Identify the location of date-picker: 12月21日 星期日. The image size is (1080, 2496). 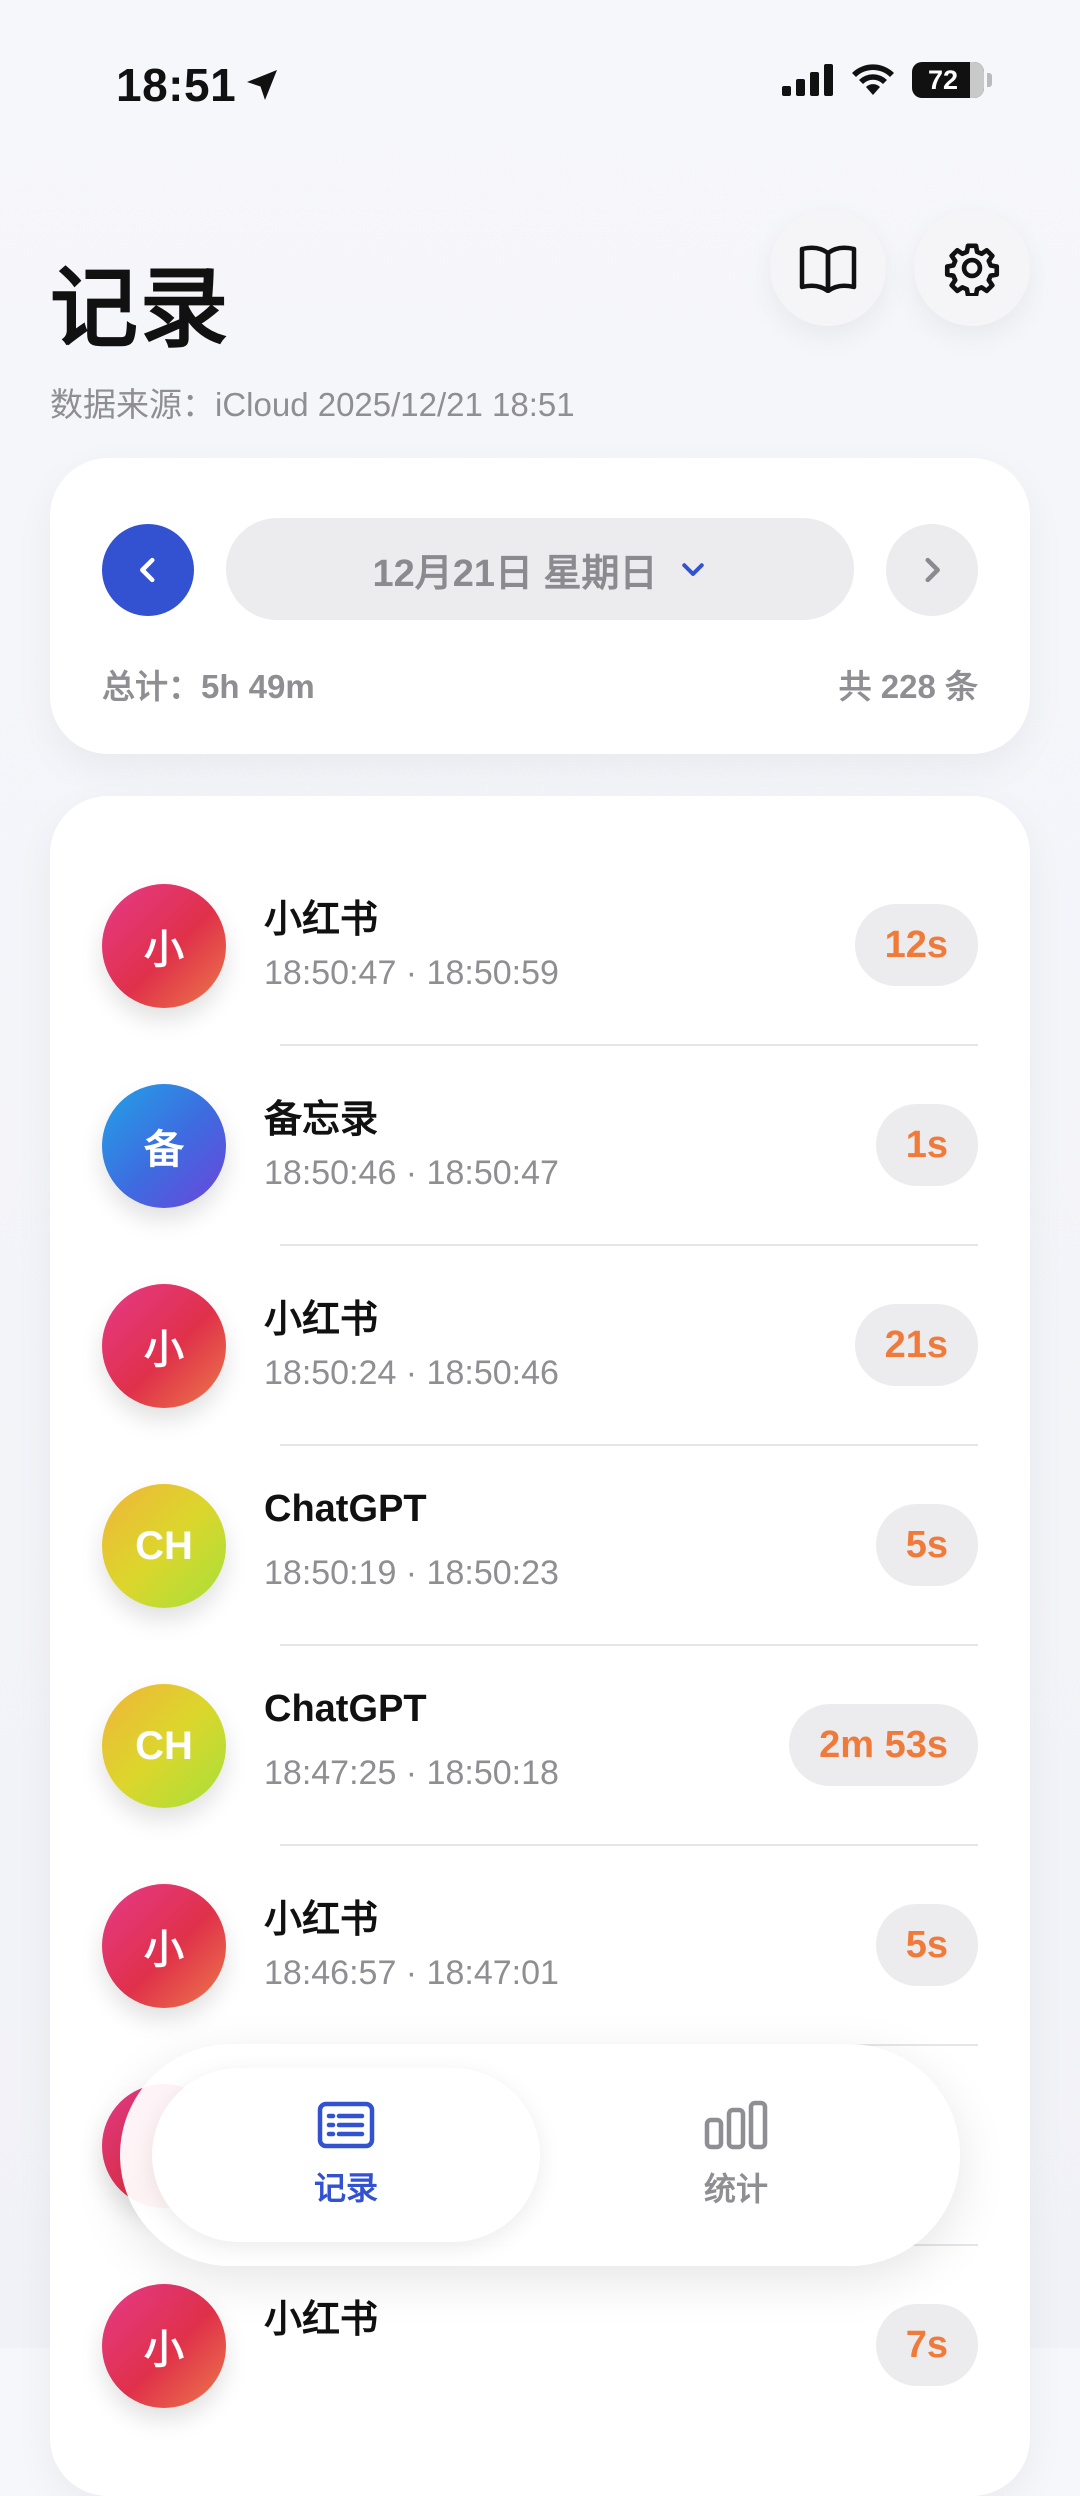
(540, 569).